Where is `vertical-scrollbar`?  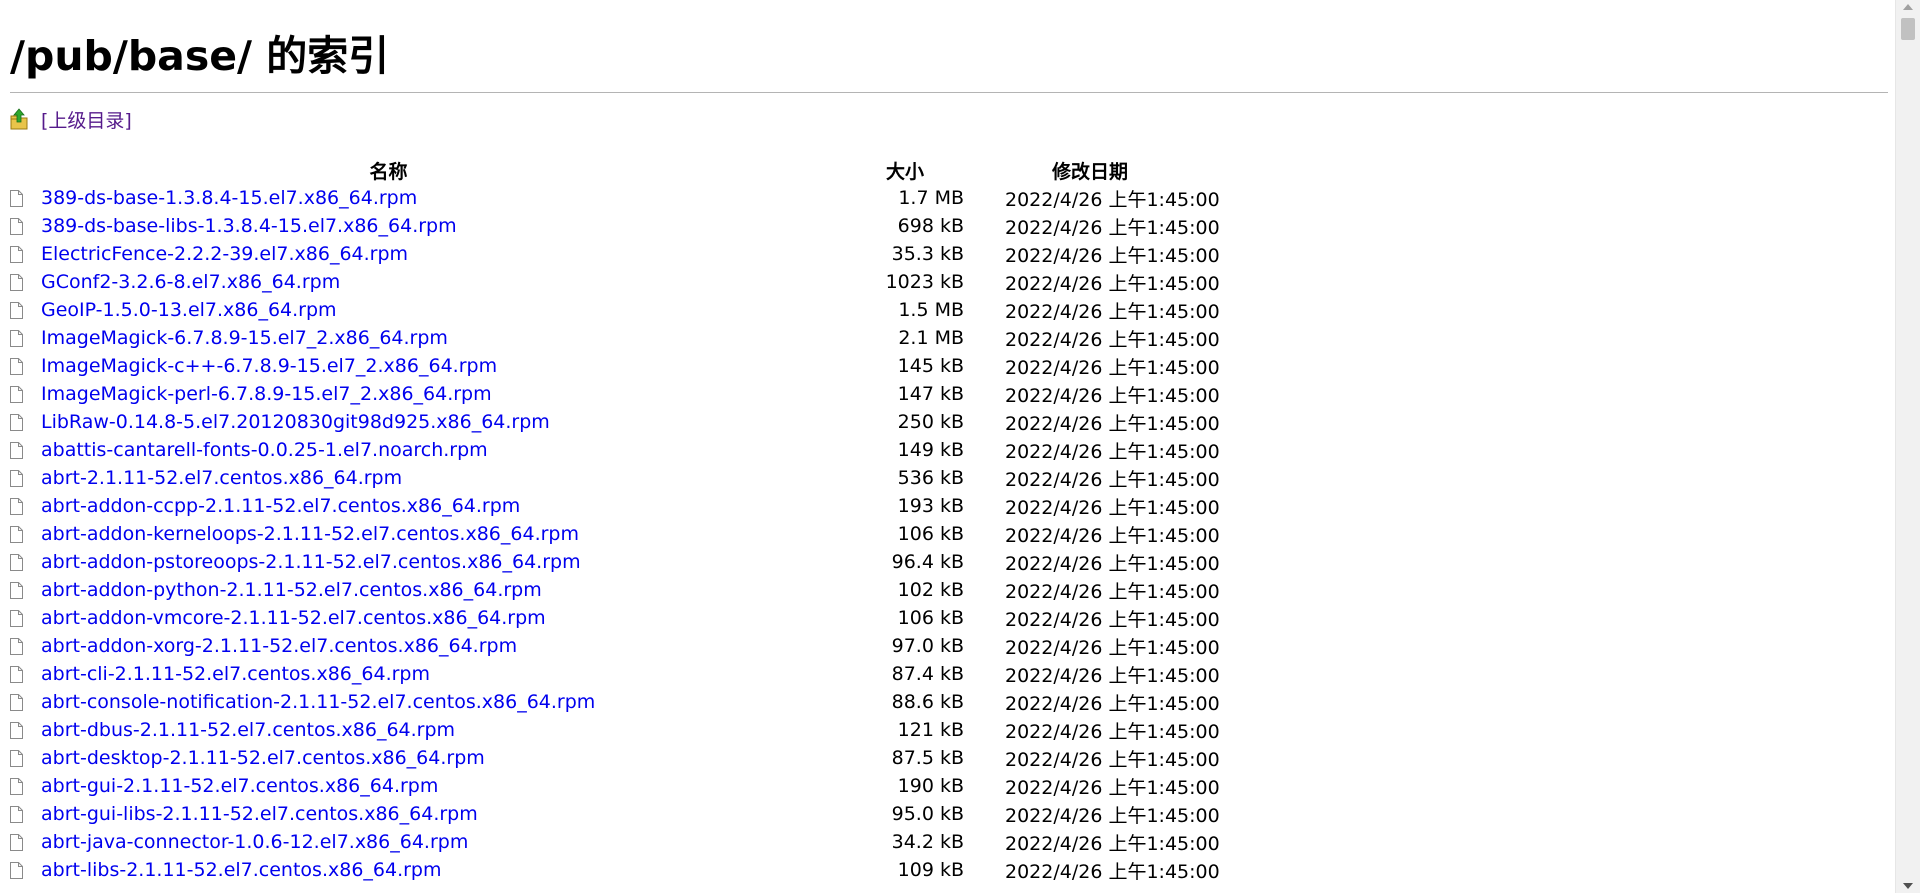
vertical-scrollbar is located at coordinates (1907, 446).